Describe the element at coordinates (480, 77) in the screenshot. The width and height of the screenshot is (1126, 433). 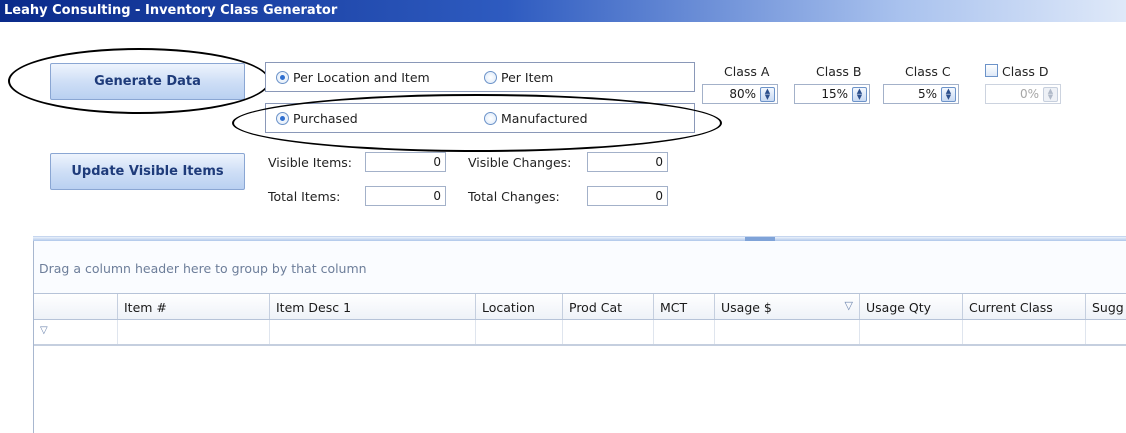
I see `scope-group: Per Location and Item Per Item` at that location.